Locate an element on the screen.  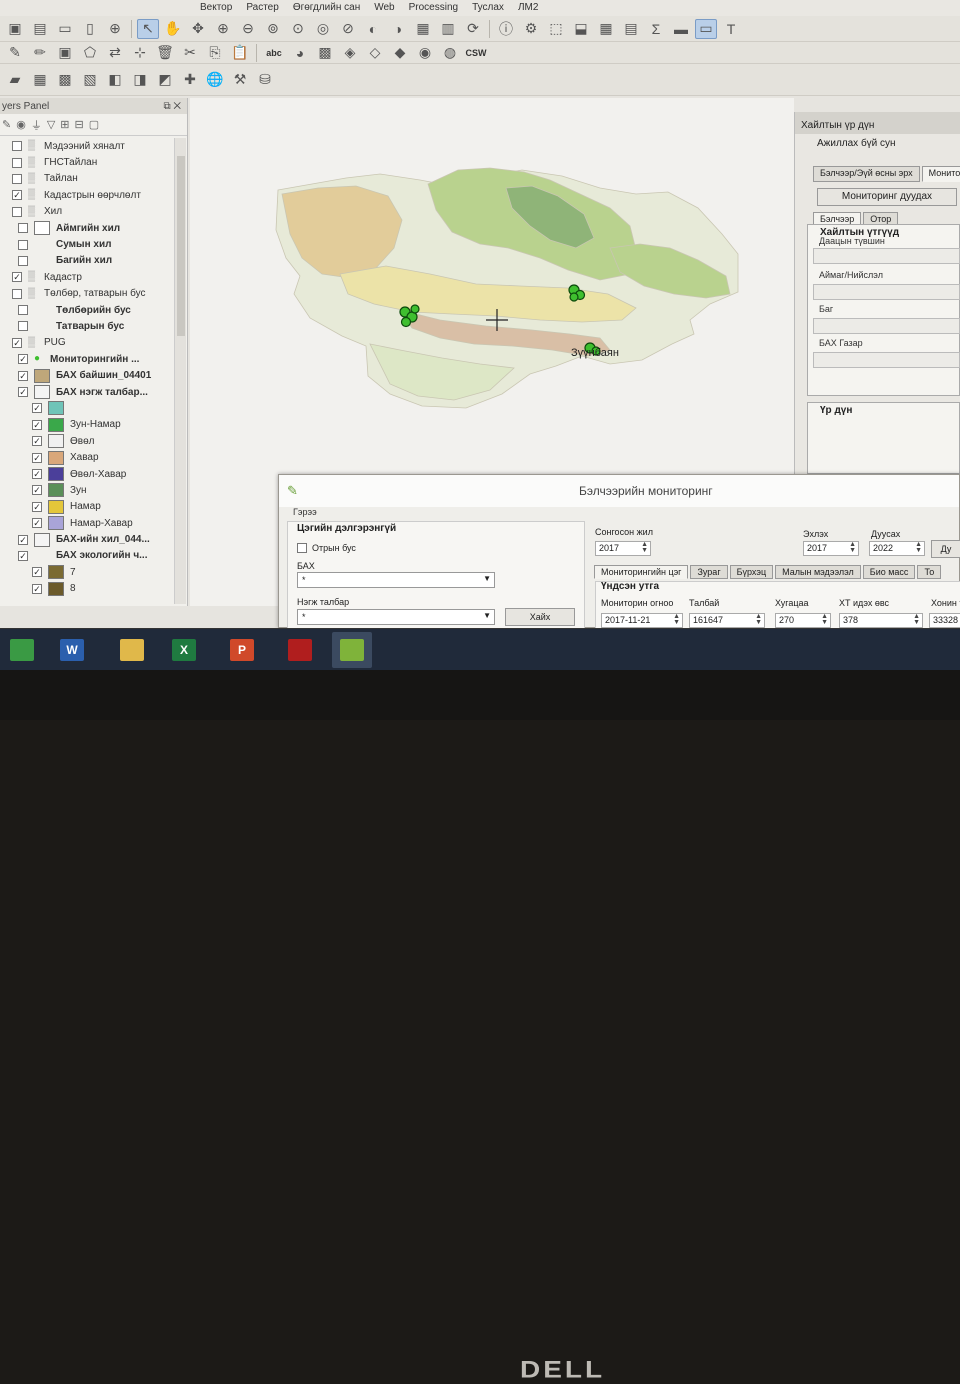
add-group-icon: ✎ is located at coordinates (6, 124).